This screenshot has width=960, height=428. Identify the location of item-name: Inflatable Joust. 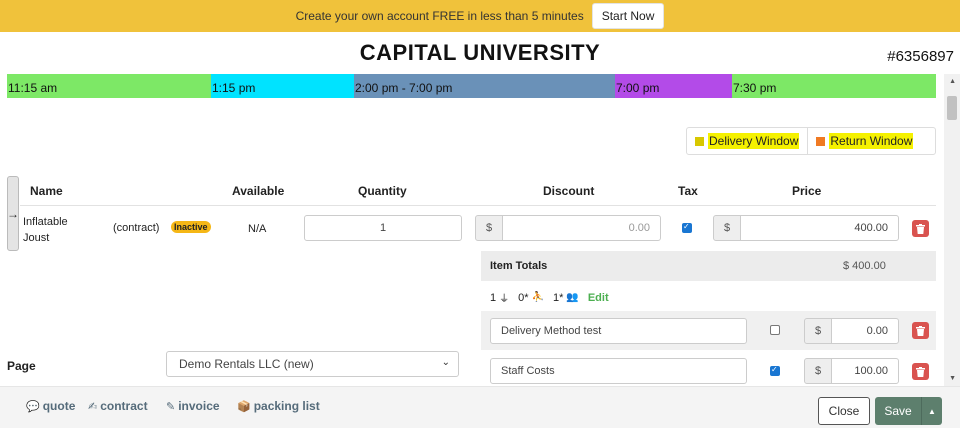
(58, 230).